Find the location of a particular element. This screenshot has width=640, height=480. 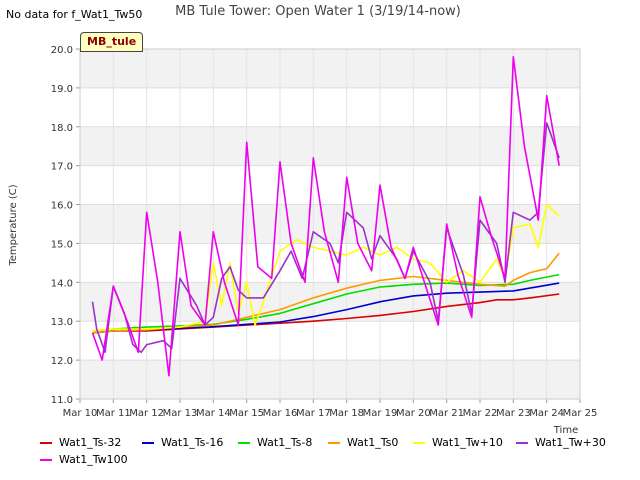

legend-item: Wat1_Tw+30 is located at coordinates (561, 442).